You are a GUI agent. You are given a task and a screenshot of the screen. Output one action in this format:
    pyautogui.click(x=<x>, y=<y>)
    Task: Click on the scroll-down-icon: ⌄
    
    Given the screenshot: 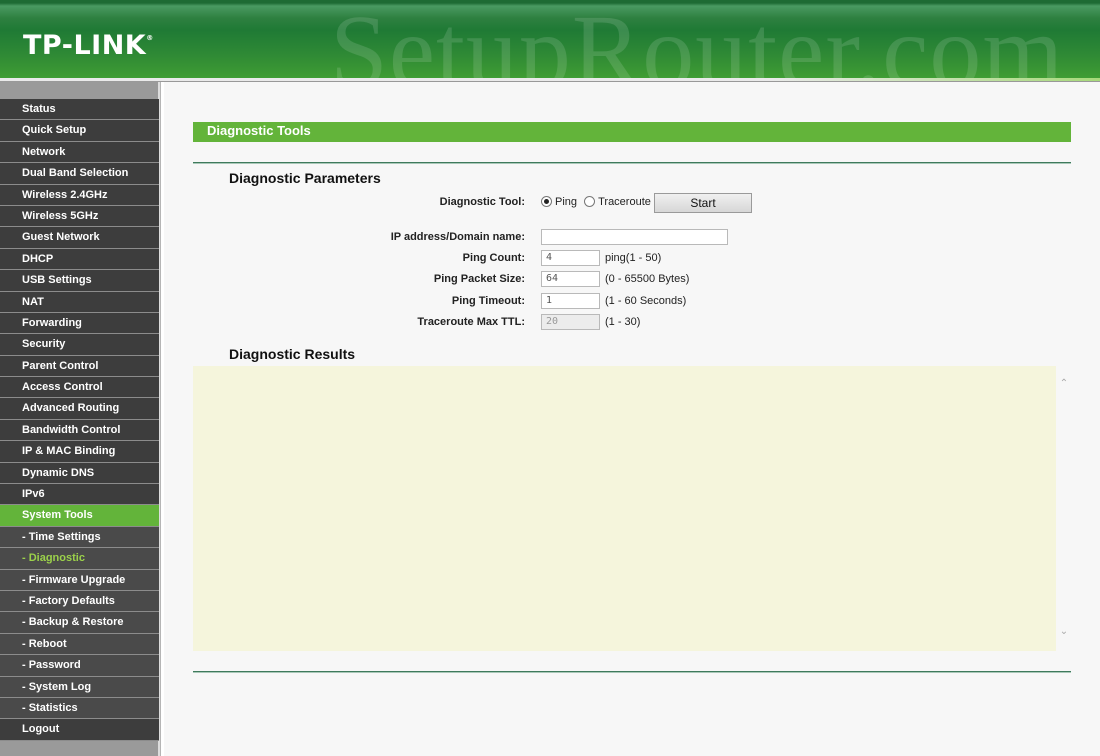 What is the action you would take?
    pyautogui.click(x=1064, y=632)
    